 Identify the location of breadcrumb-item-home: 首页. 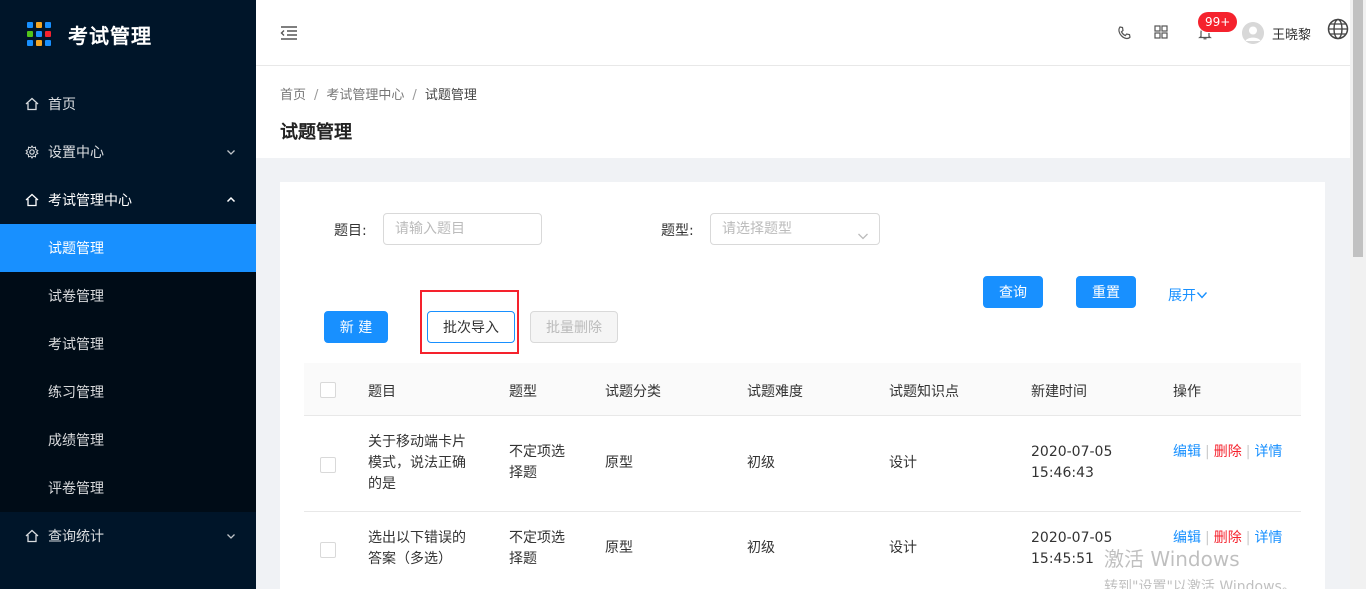
(293, 95).